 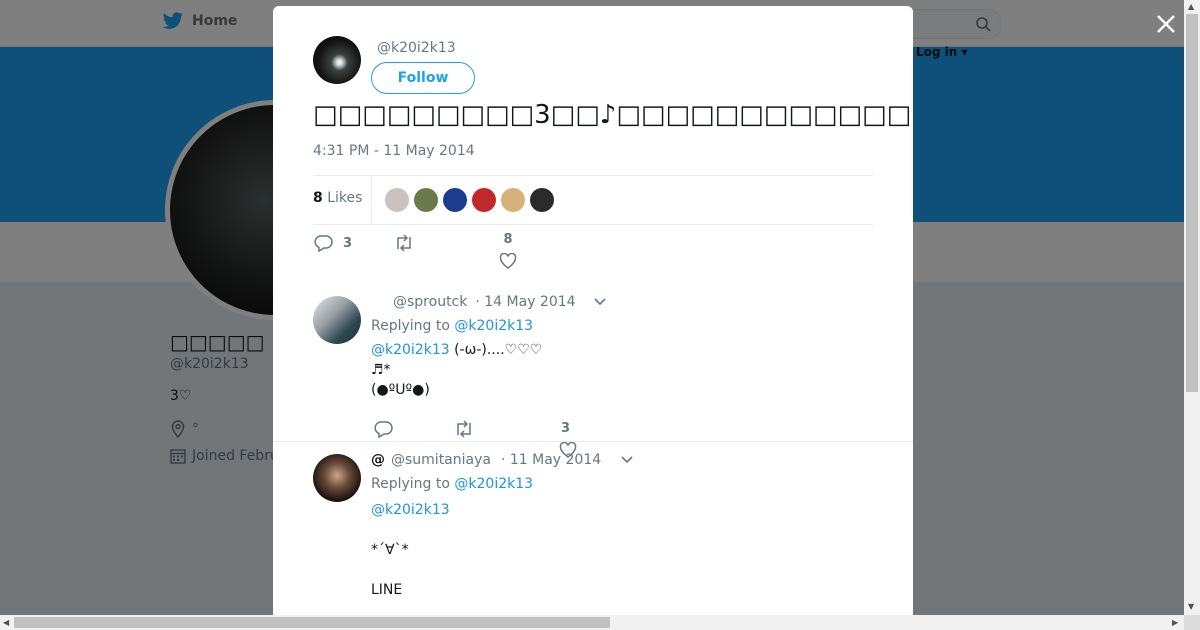 What do you see at coordinates (525, 302) in the screenshot?
I see `reply-date: · 14 May 2014` at bounding box center [525, 302].